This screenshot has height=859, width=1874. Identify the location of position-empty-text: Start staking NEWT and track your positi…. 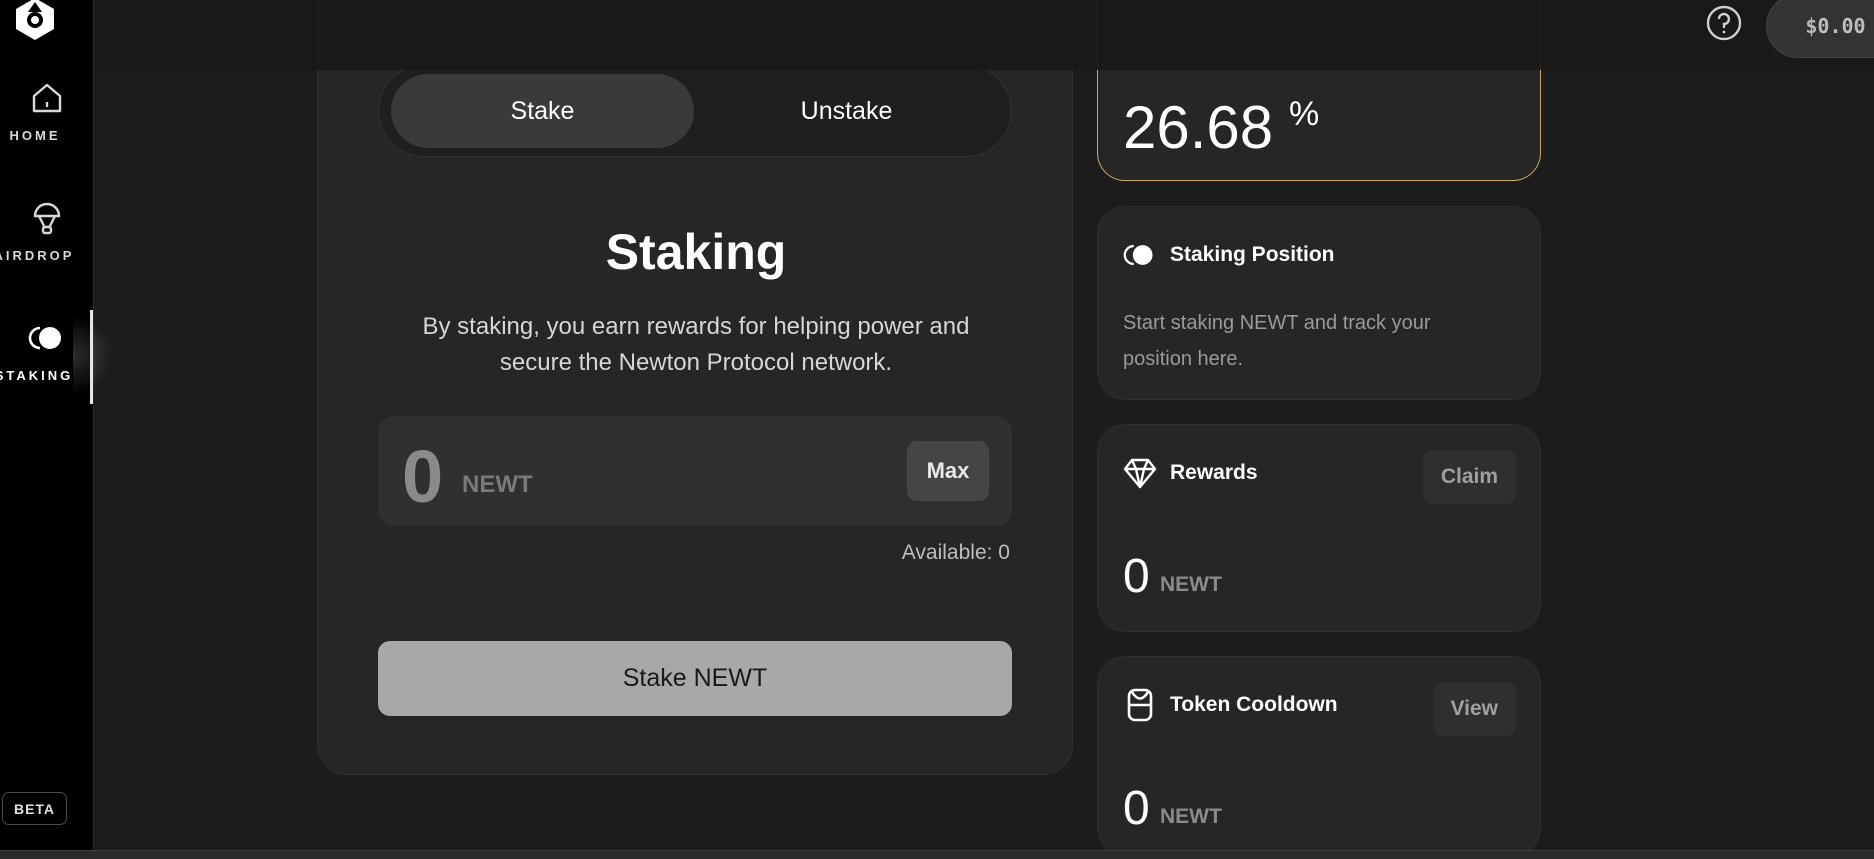
(1277, 341).